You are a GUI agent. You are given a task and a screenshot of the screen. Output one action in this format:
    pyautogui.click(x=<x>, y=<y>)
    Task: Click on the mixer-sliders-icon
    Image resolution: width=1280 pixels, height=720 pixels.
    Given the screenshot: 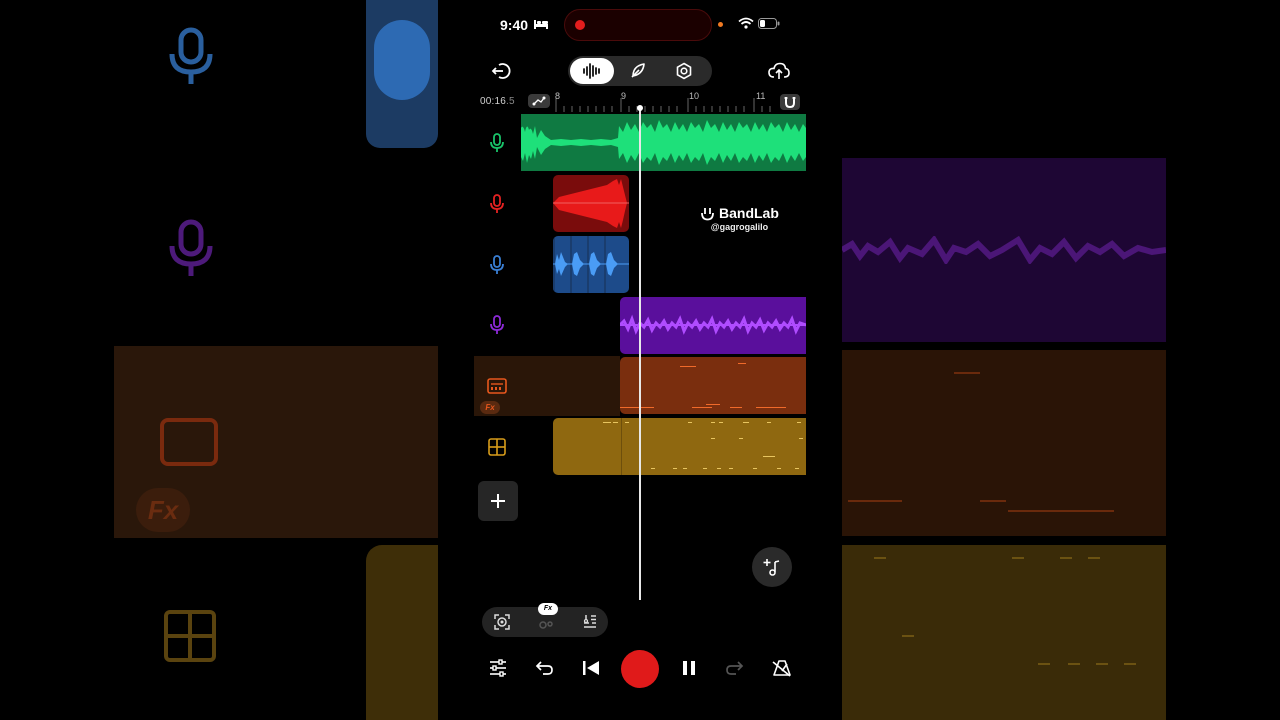 What is the action you would take?
    pyautogui.click(x=498, y=668)
    